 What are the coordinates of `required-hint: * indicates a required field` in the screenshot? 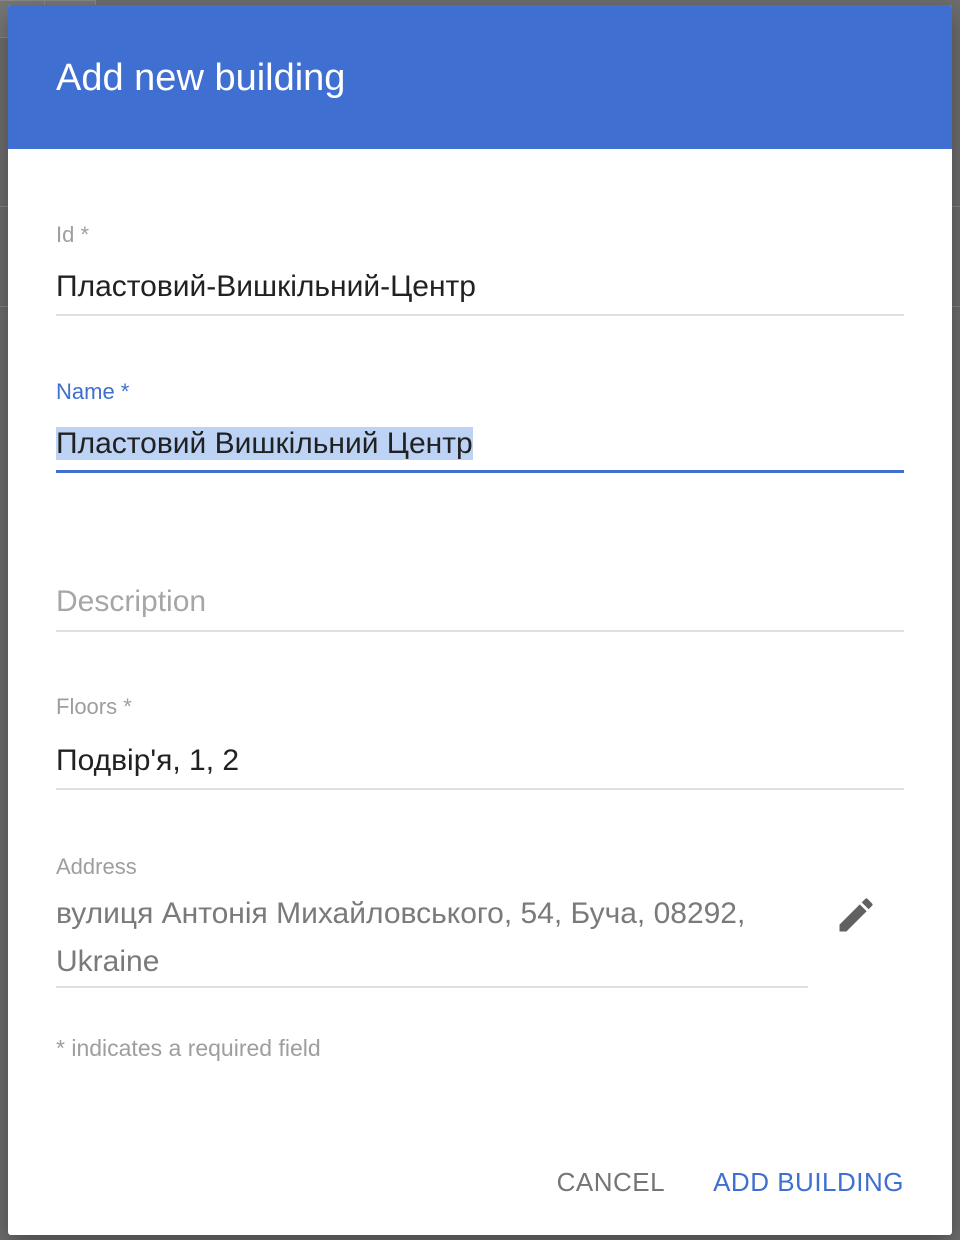 It's located at (188, 1048).